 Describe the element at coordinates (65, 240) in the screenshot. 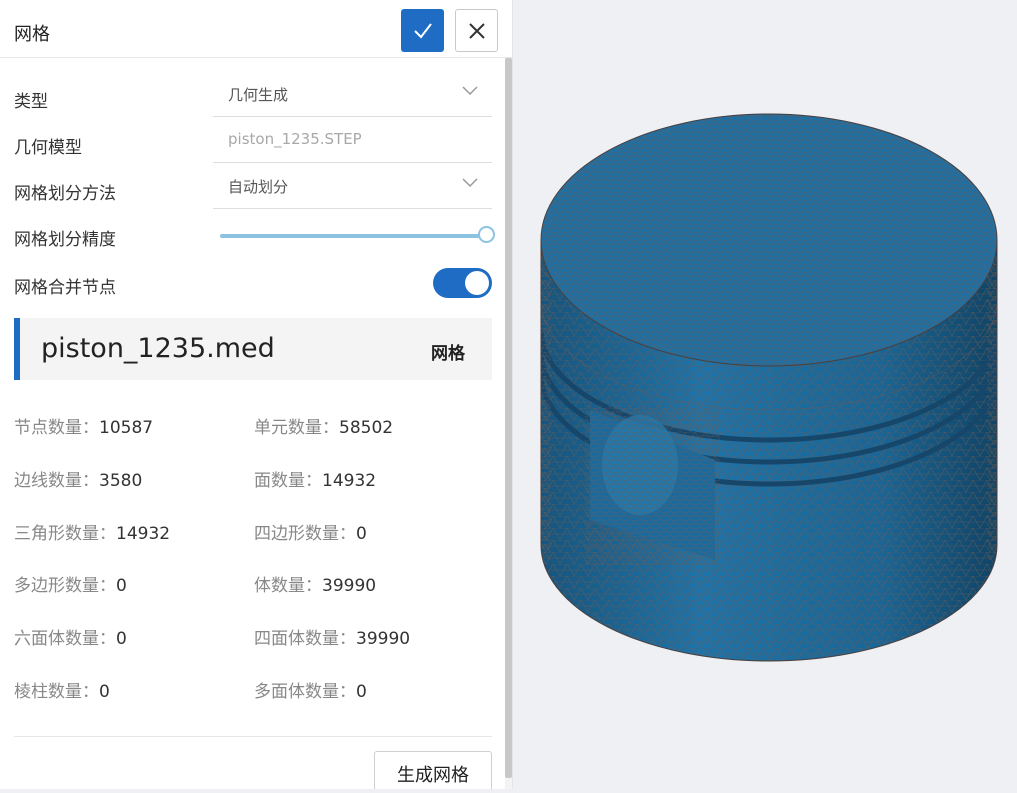

I see `precision-label: 网格划分精度` at that location.